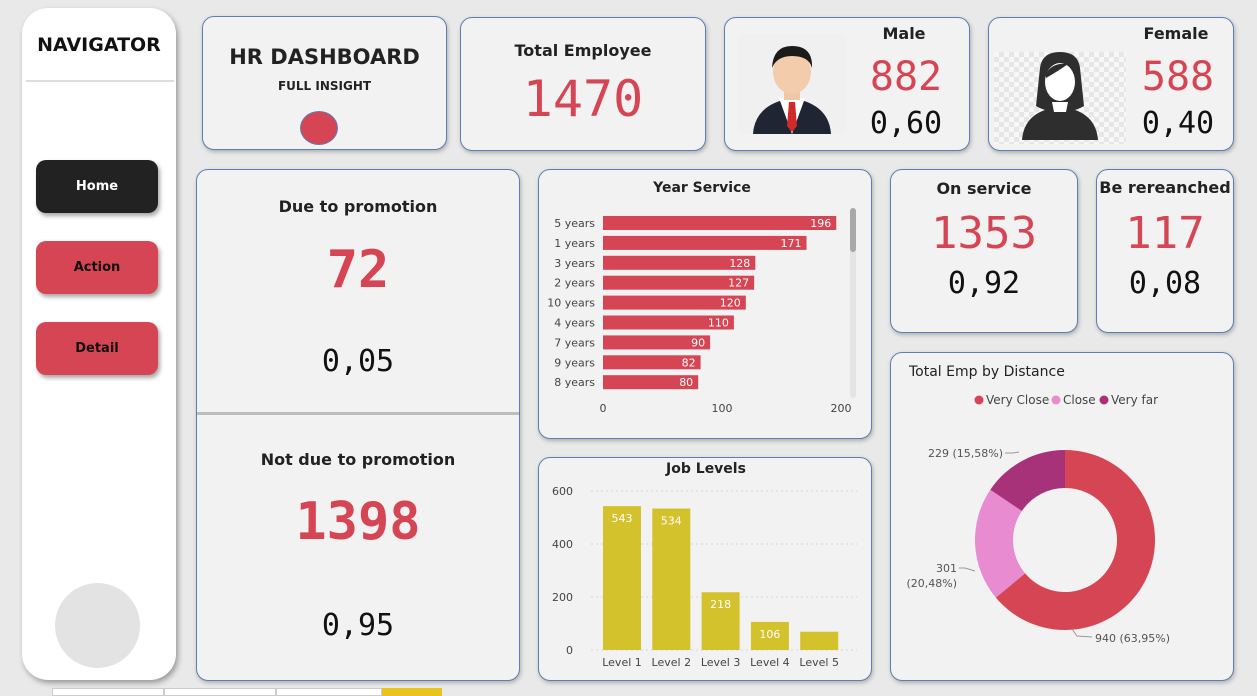 This screenshot has height=696, width=1257. What do you see at coordinates (721, 662) in the screenshot?
I see `job-levels-category-label: Level 3` at bounding box center [721, 662].